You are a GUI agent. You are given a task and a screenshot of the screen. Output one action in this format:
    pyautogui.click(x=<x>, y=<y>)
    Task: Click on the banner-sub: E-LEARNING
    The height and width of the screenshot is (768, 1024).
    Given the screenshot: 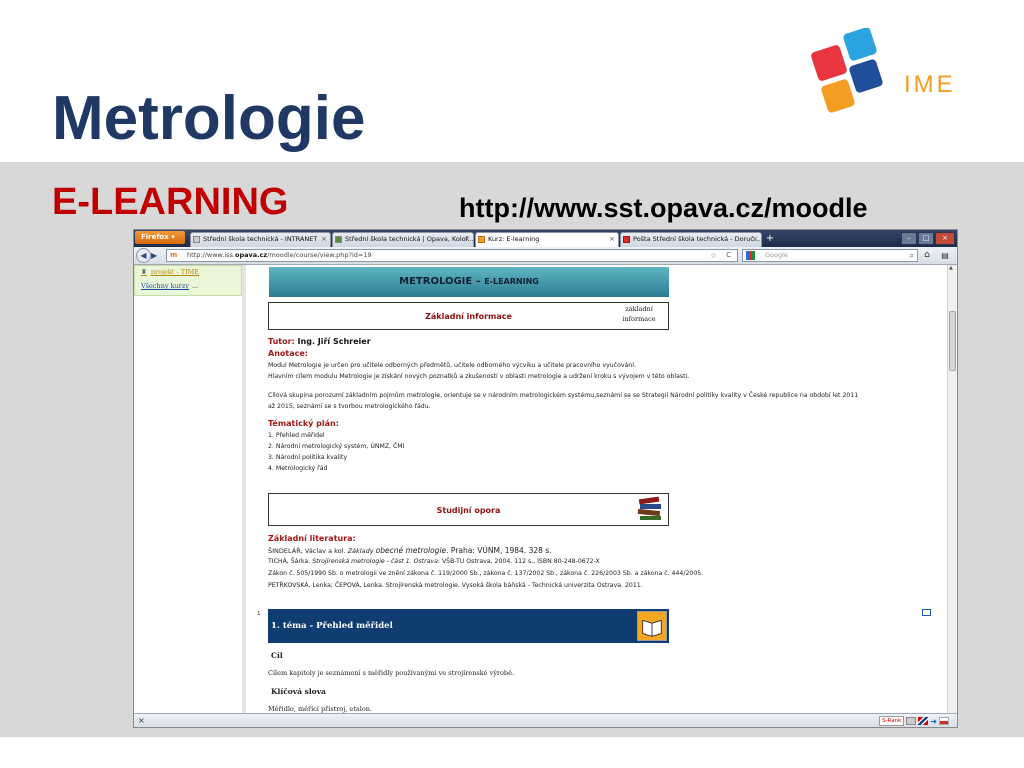 What is the action you would take?
    pyautogui.click(x=511, y=281)
    